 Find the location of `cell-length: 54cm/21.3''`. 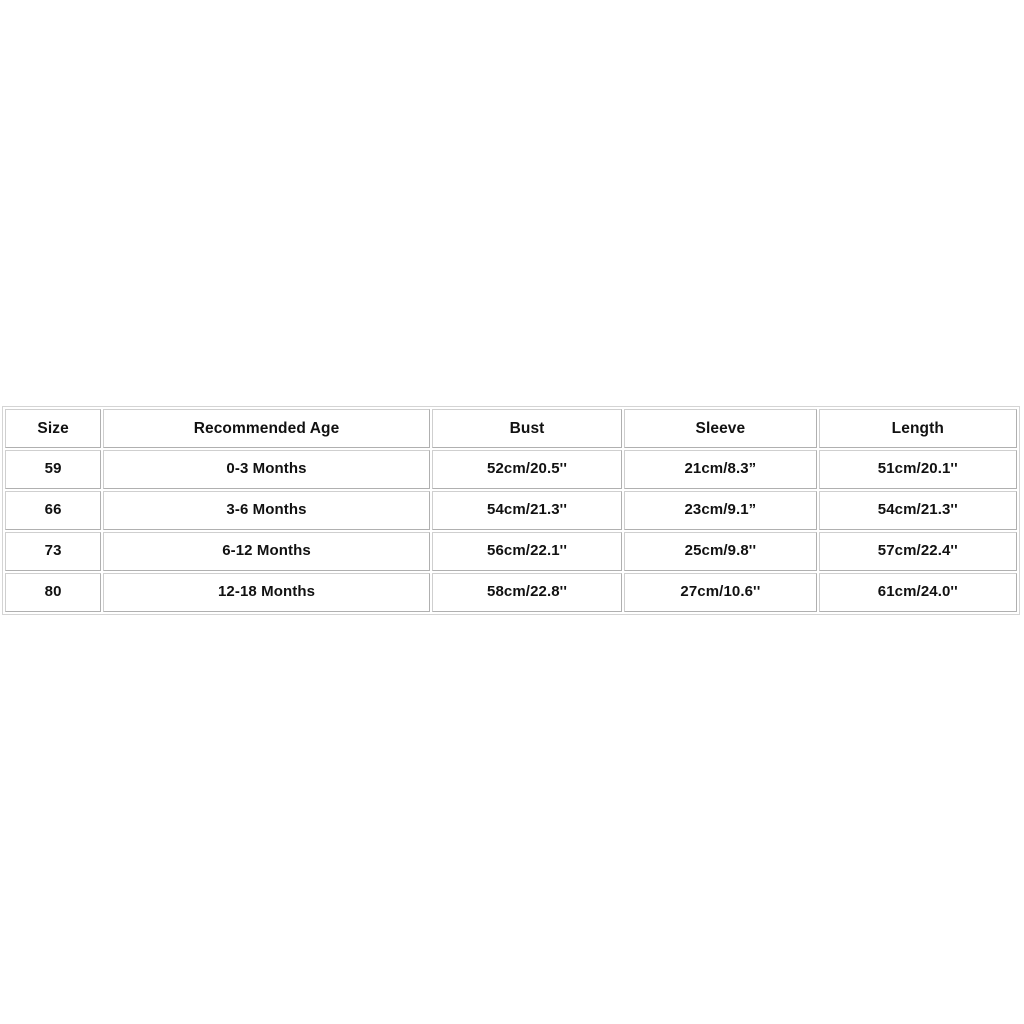

cell-length: 54cm/21.3'' is located at coordinates (917, 510).